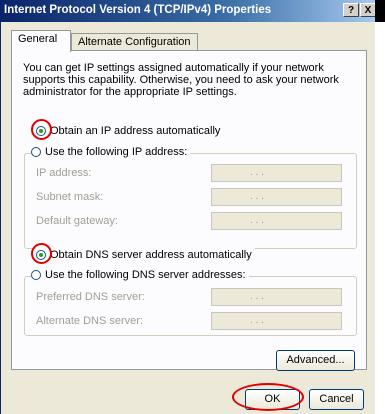  Describe the element at coordinates (276, 197) in the screenshot. I see `subnet-mask-field: . . .` at that location.